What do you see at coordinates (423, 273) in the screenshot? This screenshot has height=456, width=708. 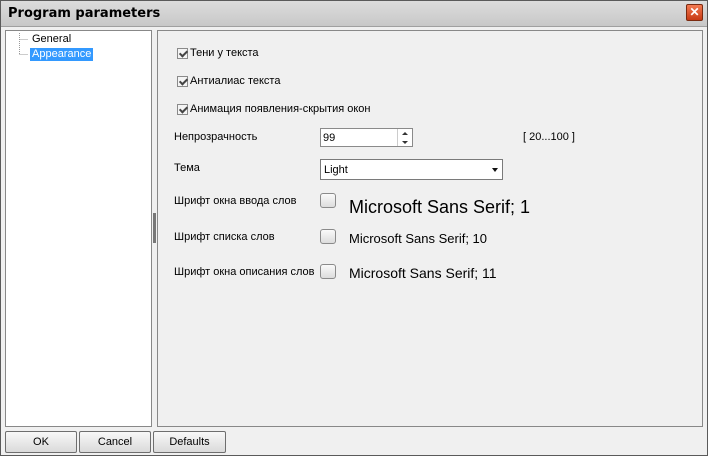 I see `description-font-sample: Microsoft Sans Serif; 11` at bounding box center [423, 273].